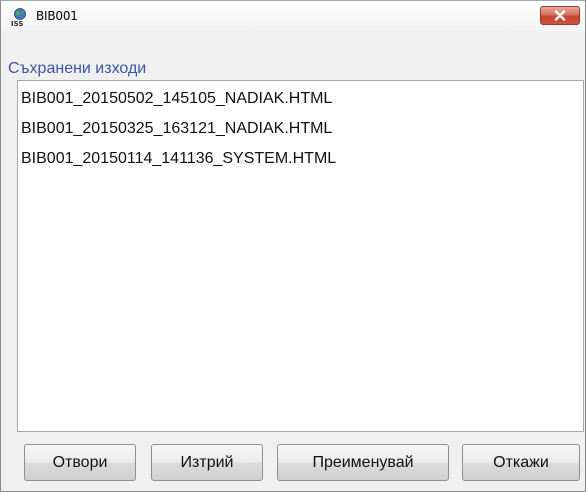 Image resolution: width=586 pixels, height=492 pixels. Describe the element at coordinates (57, 16) in the screenshot. I see `window-title: BIB001` at that location.